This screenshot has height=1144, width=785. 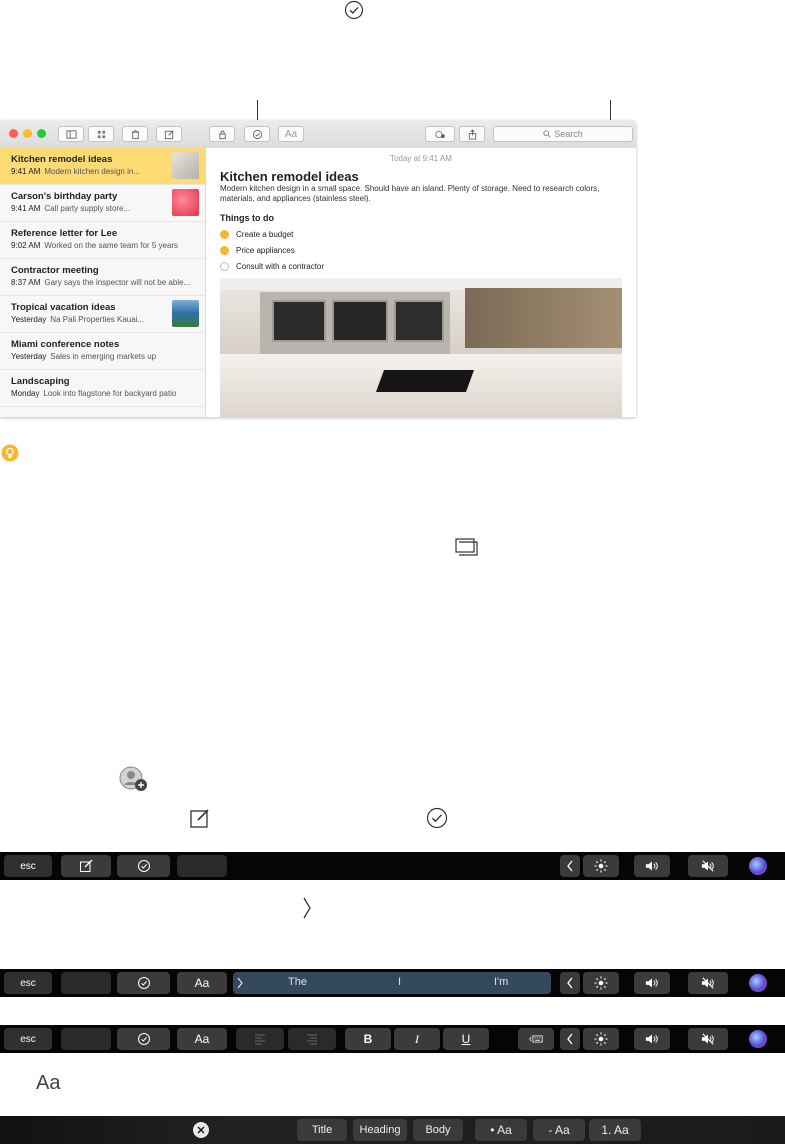 What do you see at coordinates (536, 1039) in the screenshot?
I see `show-typing-suggestions-key` at bounding box center [536, 1039].